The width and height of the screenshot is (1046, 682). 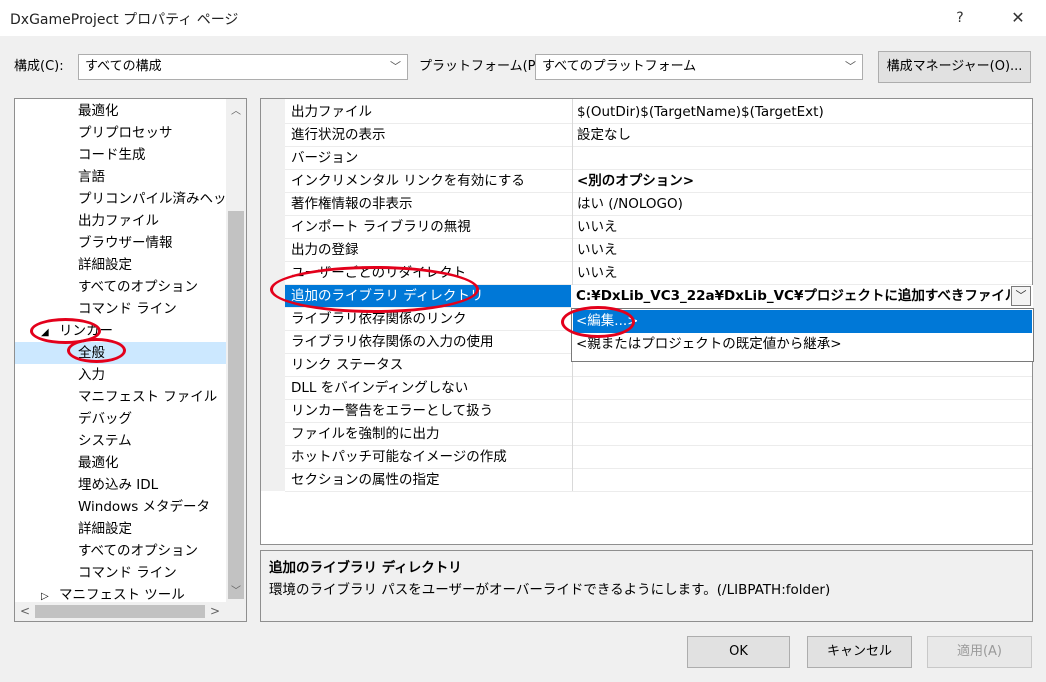 I want to click on tree-item: Windows メタデータ, so click(x=144, y=507).